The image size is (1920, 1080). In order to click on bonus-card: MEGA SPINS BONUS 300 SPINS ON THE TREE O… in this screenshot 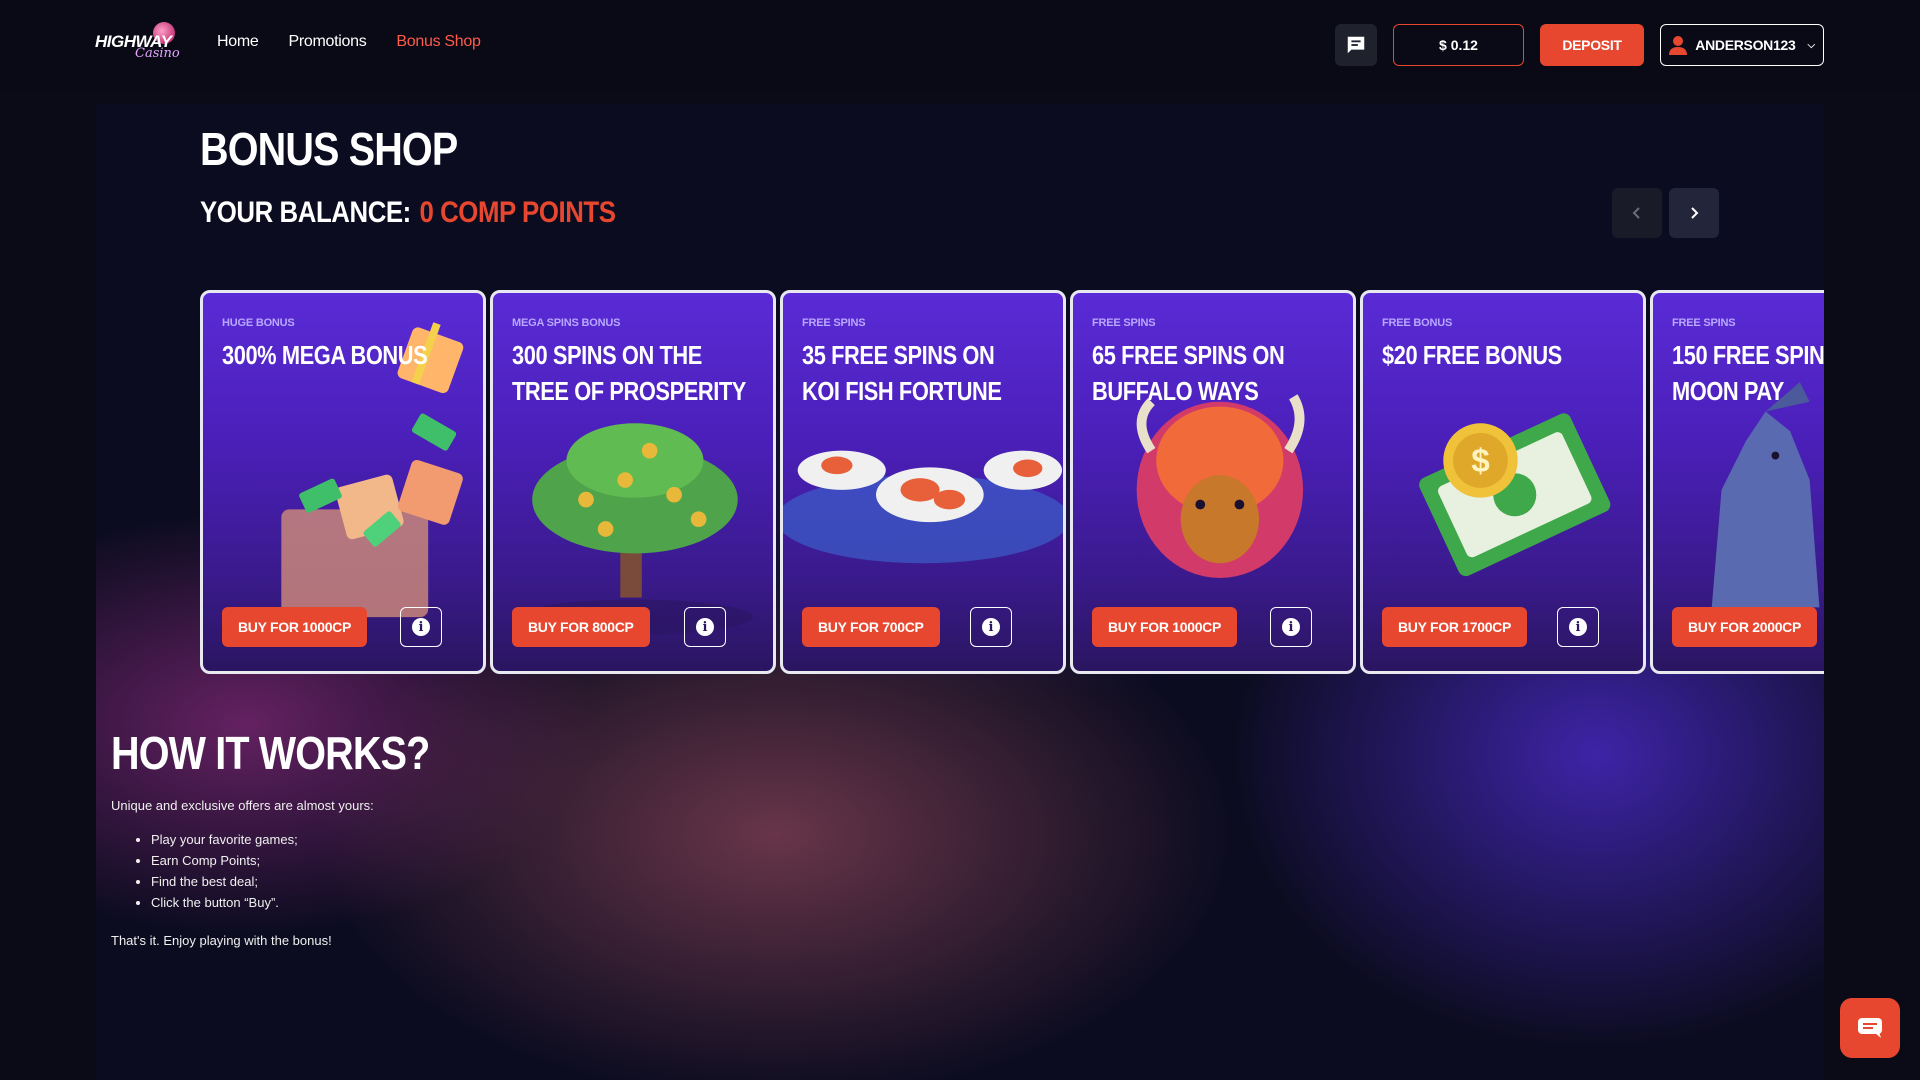, I will do `click(633, 482)`.